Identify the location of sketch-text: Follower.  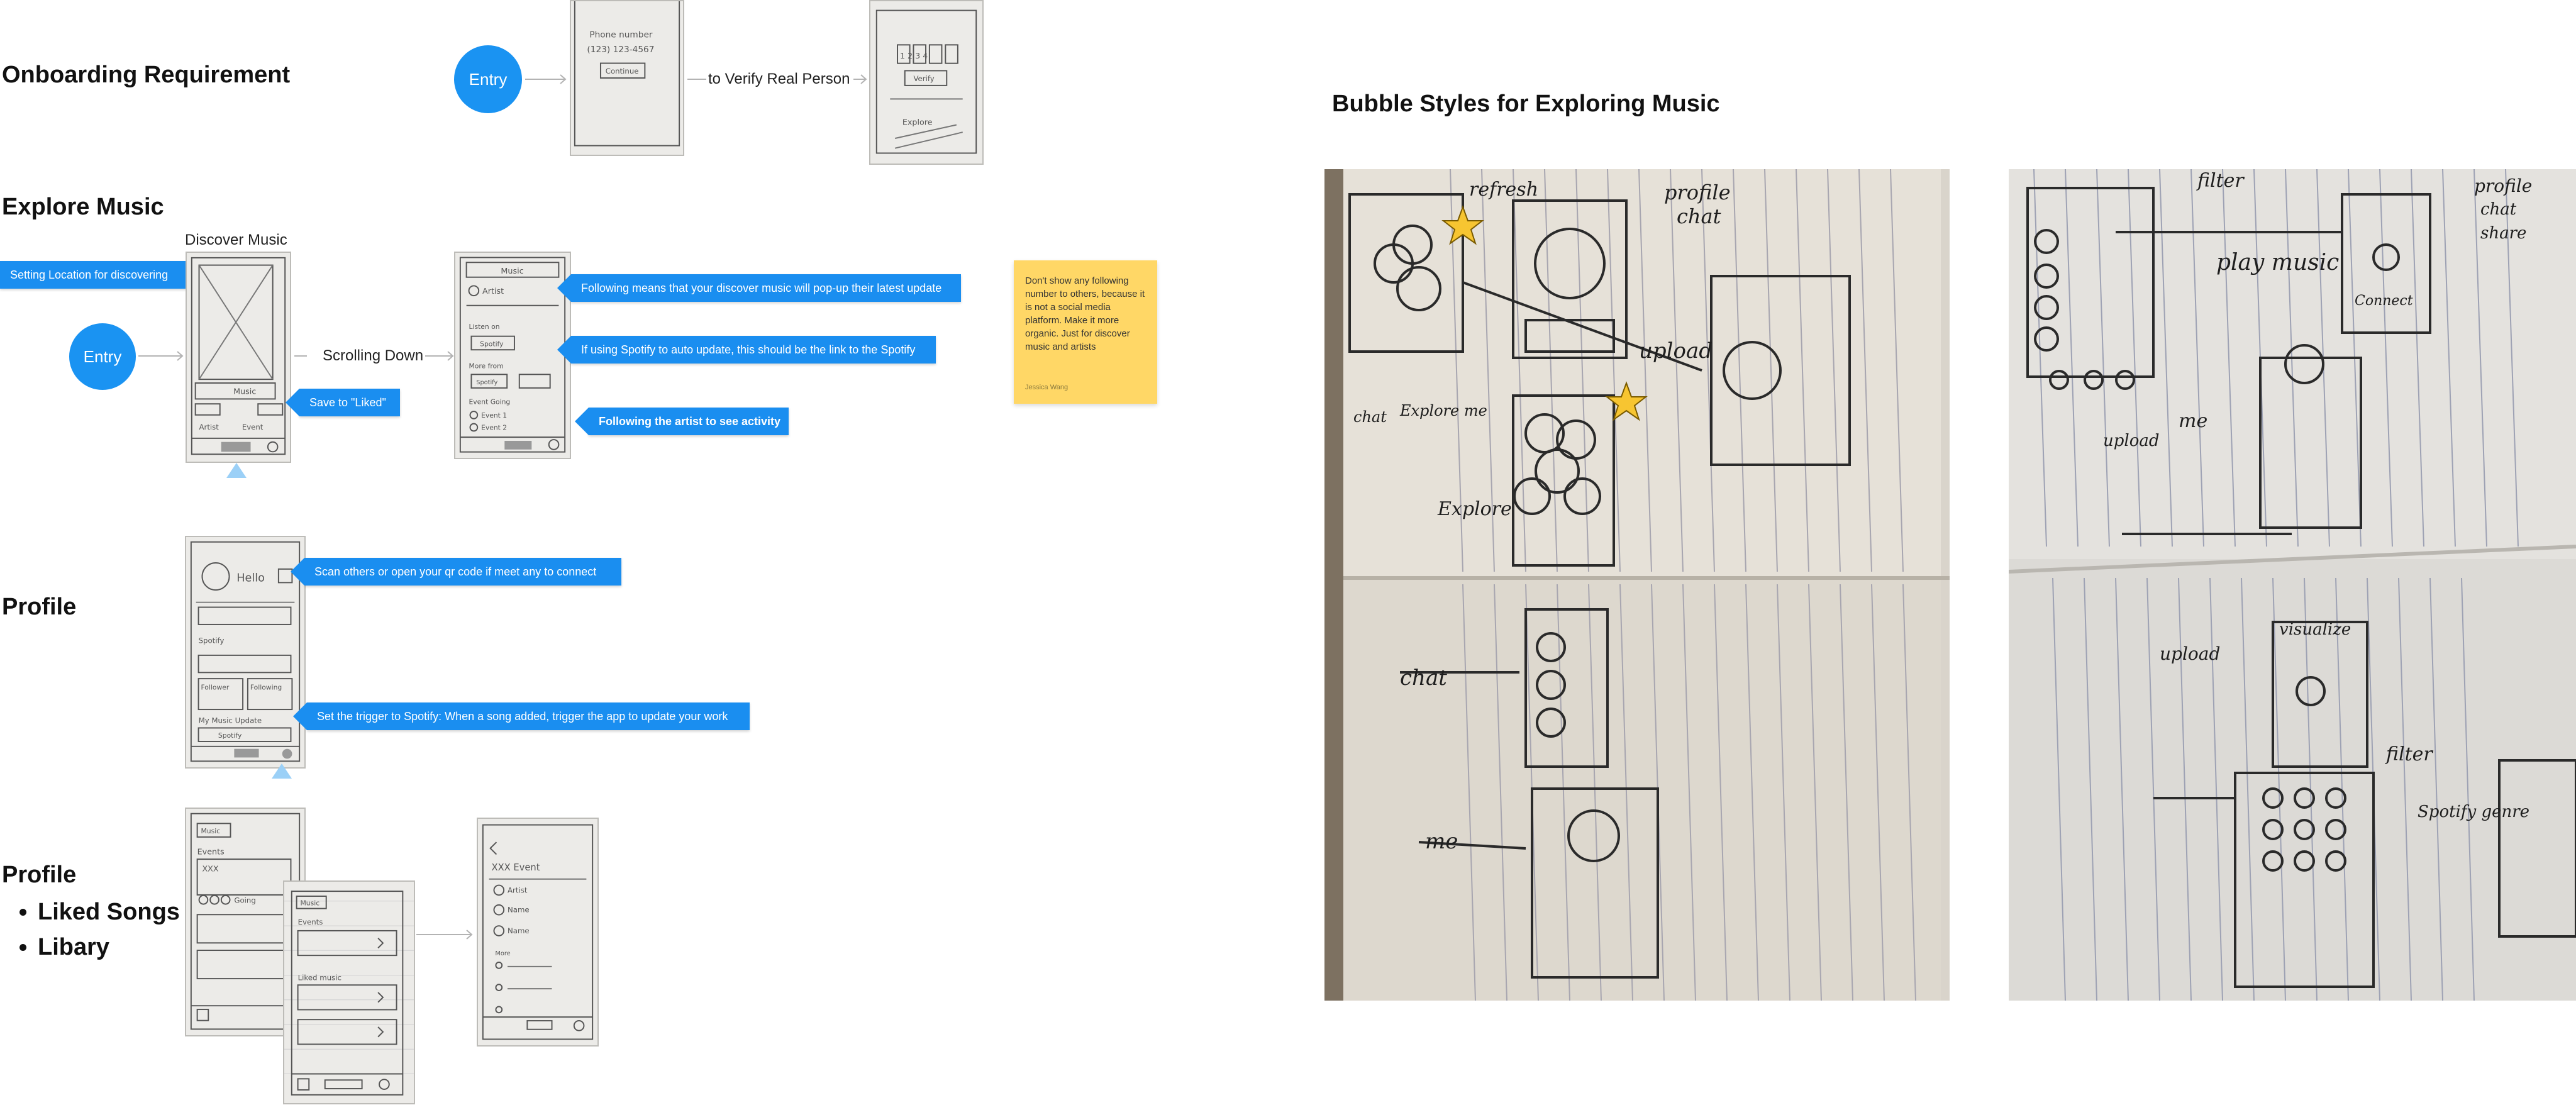
(215, 688).